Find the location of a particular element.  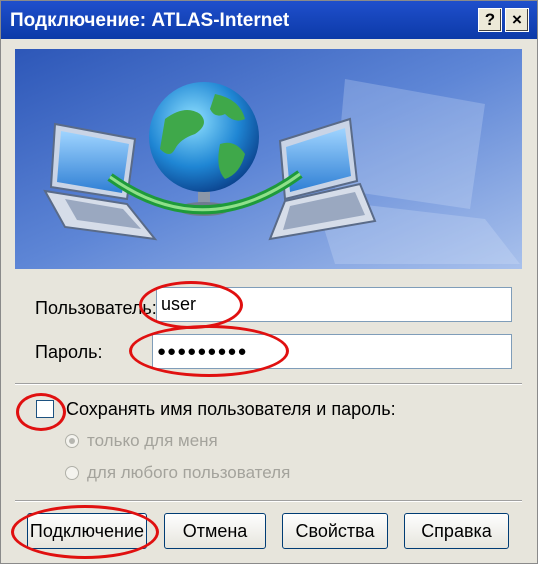

radio-only-me-label: только для меня is located at coordinates (152, 440).